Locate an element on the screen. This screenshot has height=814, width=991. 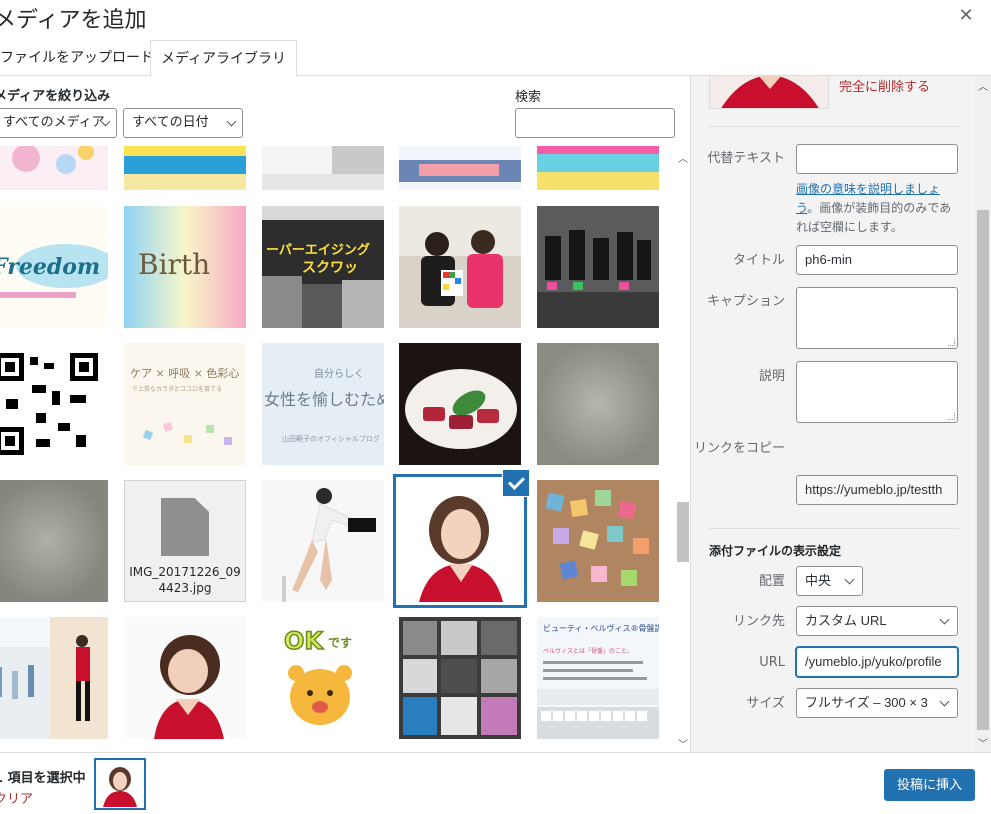
women-sub-text: 山田範子のオフィシャルブログ is located at coordinates (331, 438).